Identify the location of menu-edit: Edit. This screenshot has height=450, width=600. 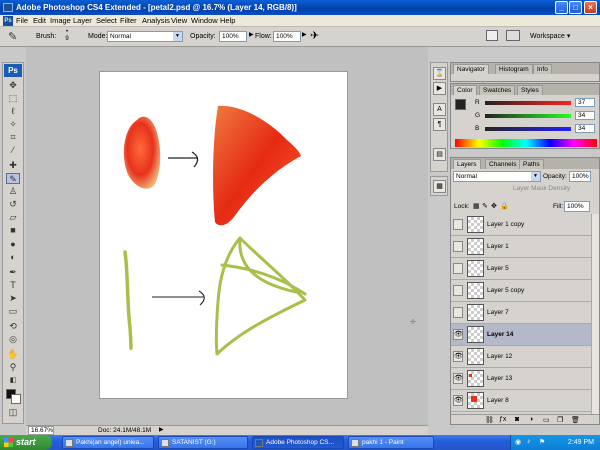
(39, 21).